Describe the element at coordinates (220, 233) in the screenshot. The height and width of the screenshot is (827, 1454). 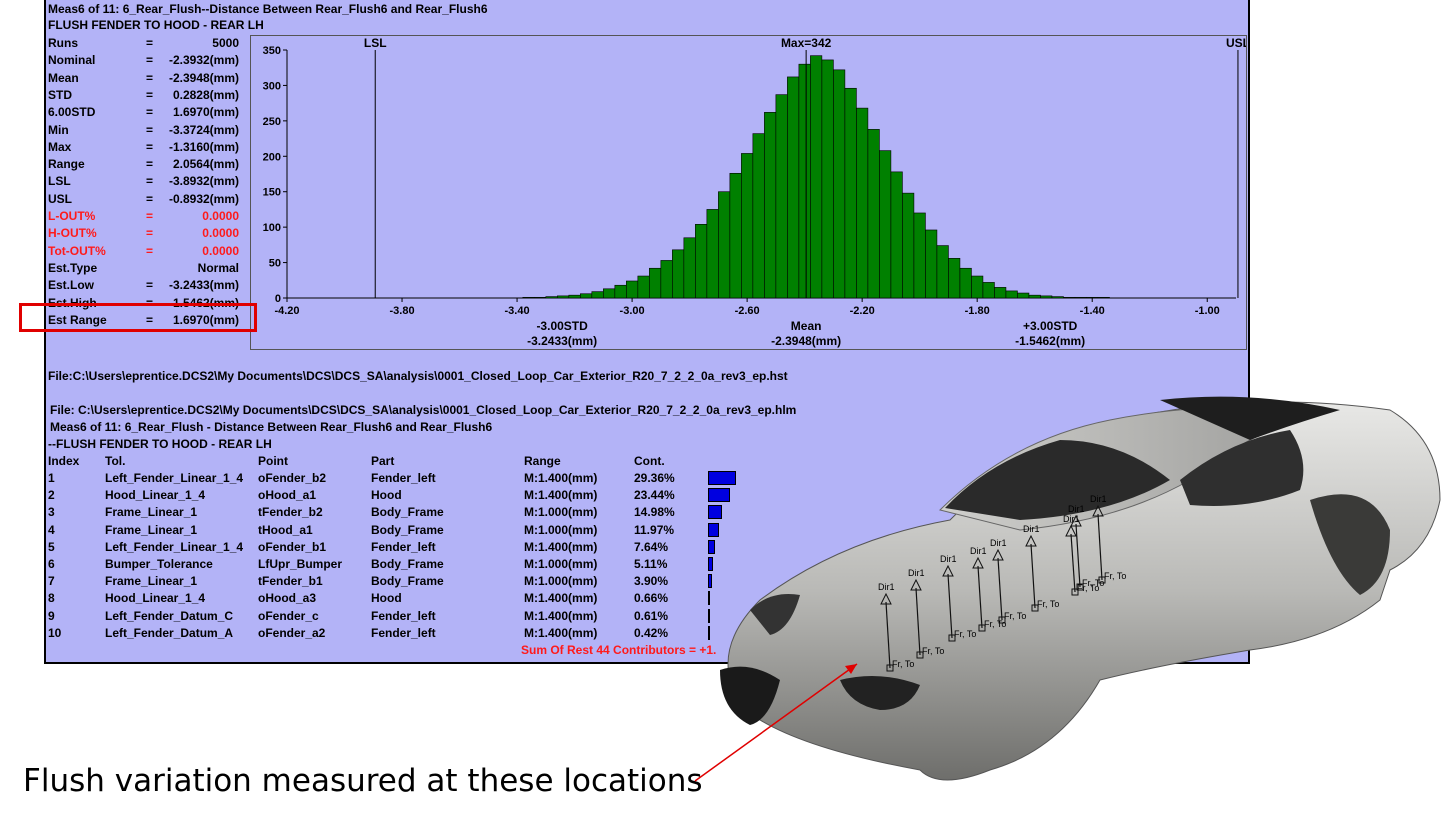
I see `stat-value: 0.0000` at that location.